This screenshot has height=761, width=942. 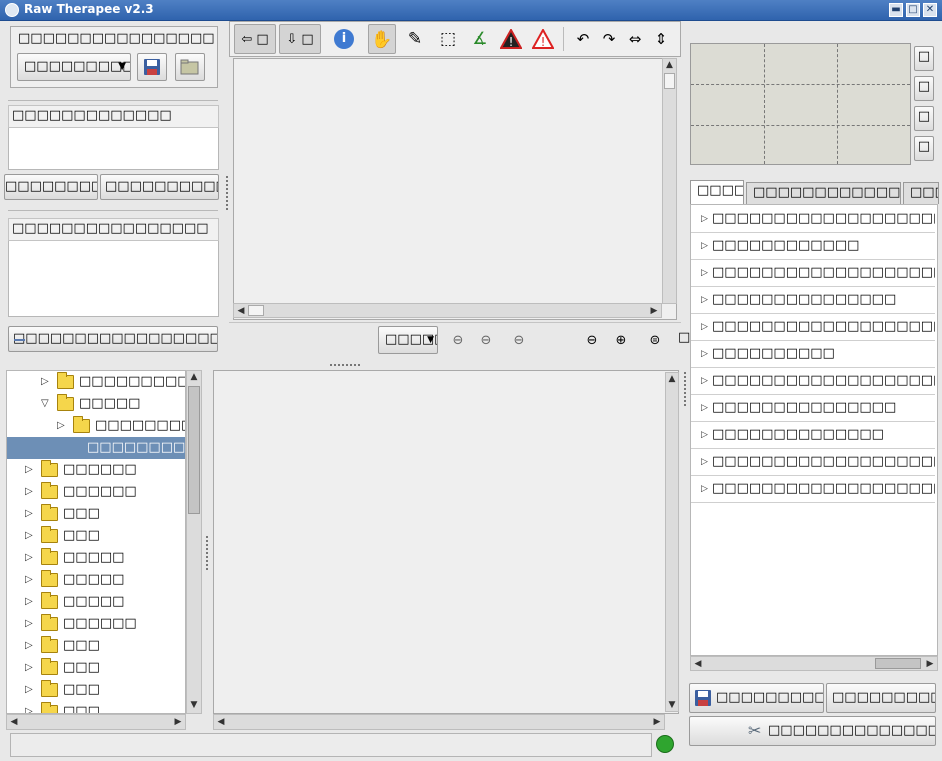 What do you see at coordinates (194, 542) in the screenshot?
I see `tree-vscrollbar: ▲ ▼` at bounding box center [194, 542].